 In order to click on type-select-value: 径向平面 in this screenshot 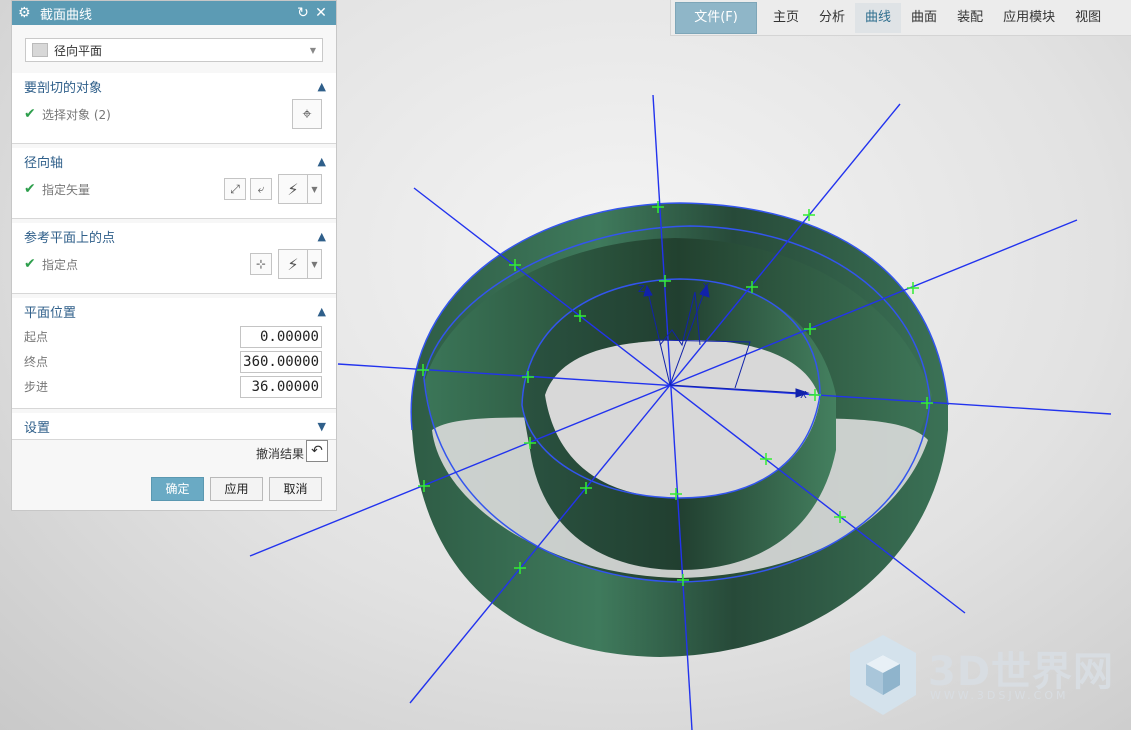, I will do `click(78, 50)`.